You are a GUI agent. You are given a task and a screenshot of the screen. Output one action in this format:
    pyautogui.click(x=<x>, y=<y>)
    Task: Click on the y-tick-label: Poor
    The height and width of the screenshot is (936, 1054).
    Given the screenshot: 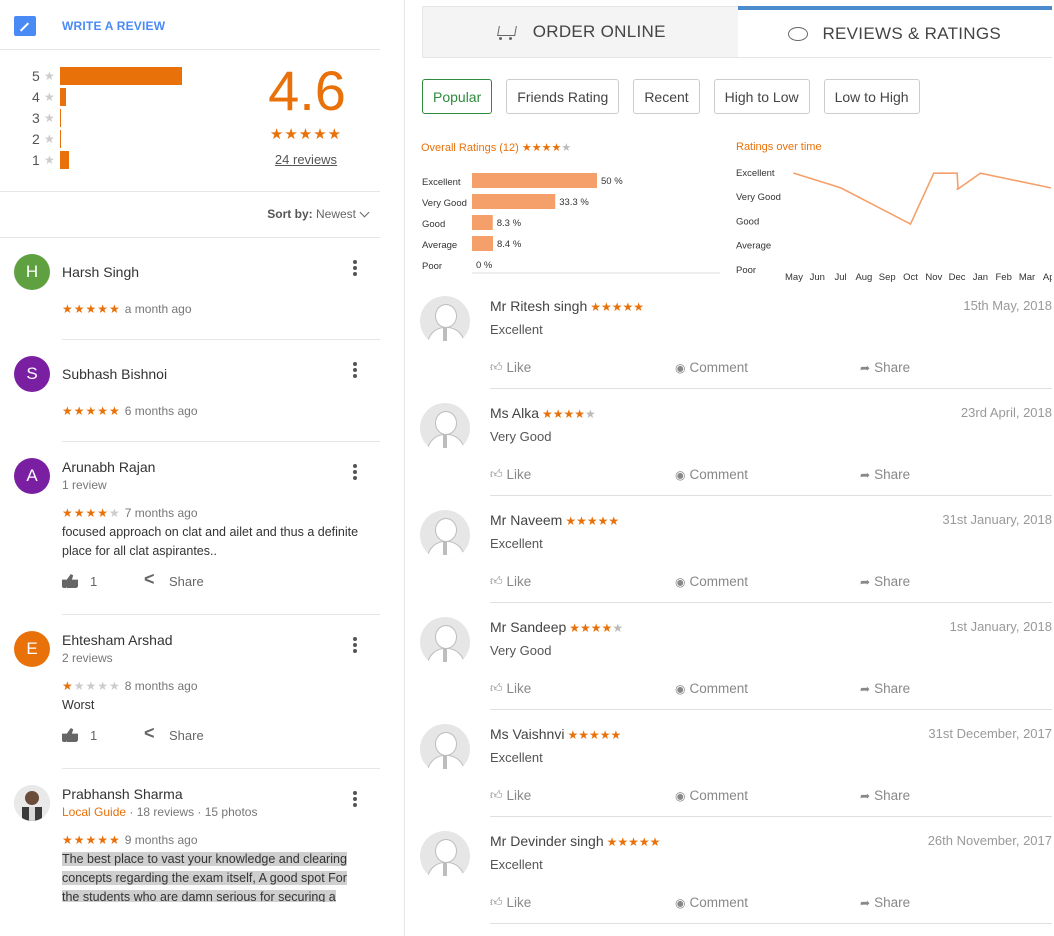 What is the action you would take?
    pyautogui.click(x=746, y=270)
    